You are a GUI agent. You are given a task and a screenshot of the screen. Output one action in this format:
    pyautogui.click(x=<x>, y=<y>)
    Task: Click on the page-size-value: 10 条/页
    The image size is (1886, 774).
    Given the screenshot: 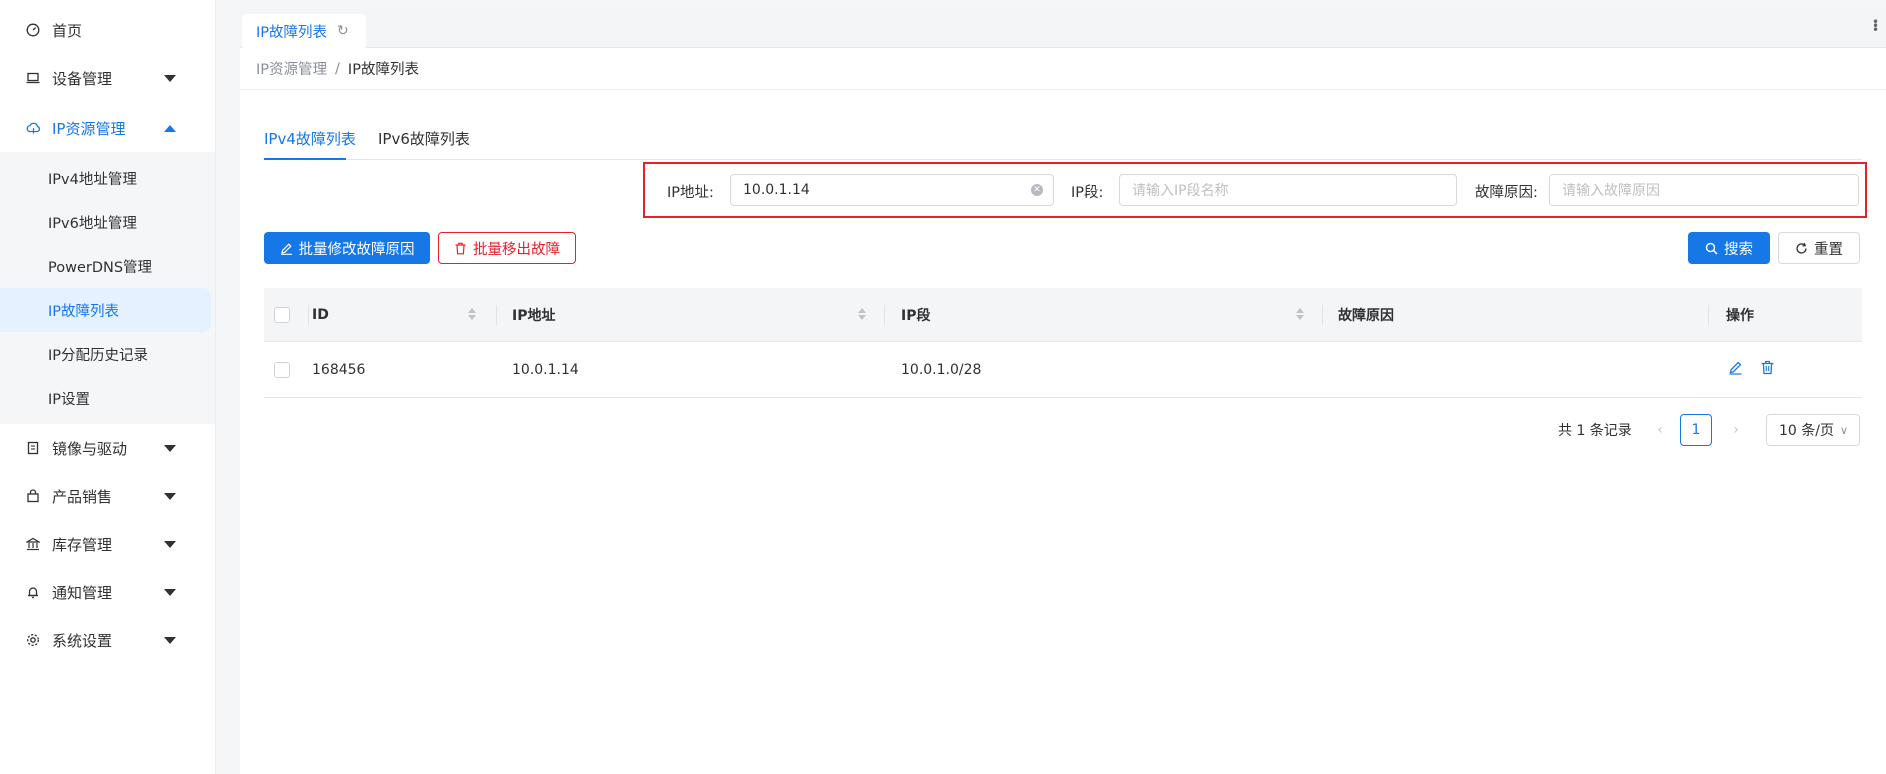 What is the action you would take?
    pyautogui.click(x=1806, y=431)
    